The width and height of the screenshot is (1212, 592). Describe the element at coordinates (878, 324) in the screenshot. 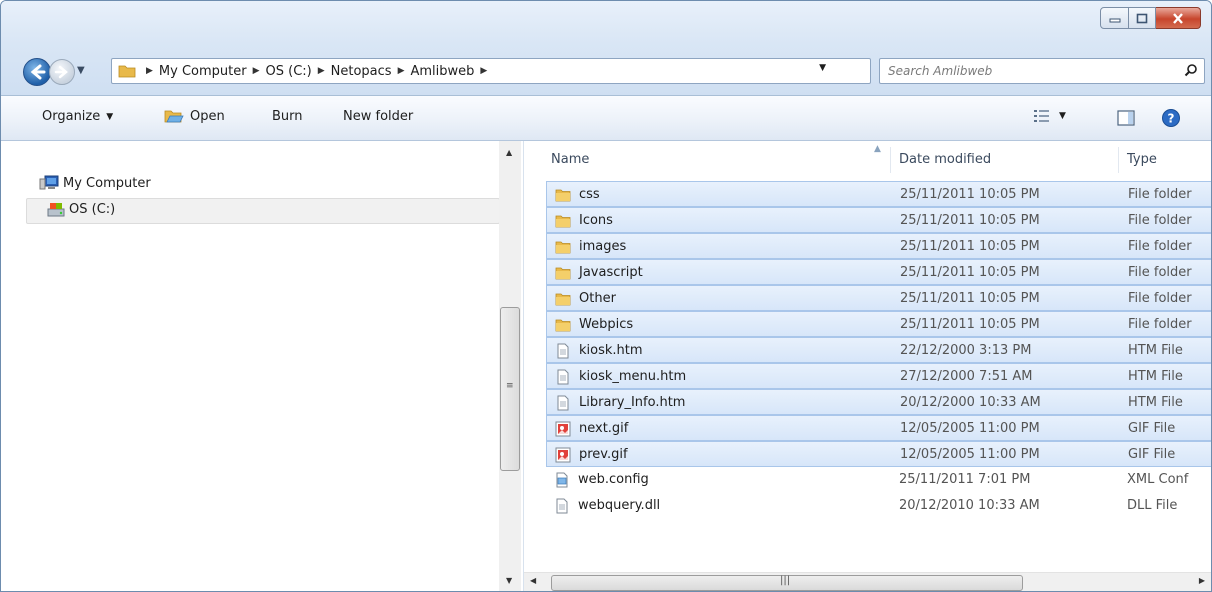

I see `file-row: Webpics 25/11/2011 10:05 PM File folder` at that location.